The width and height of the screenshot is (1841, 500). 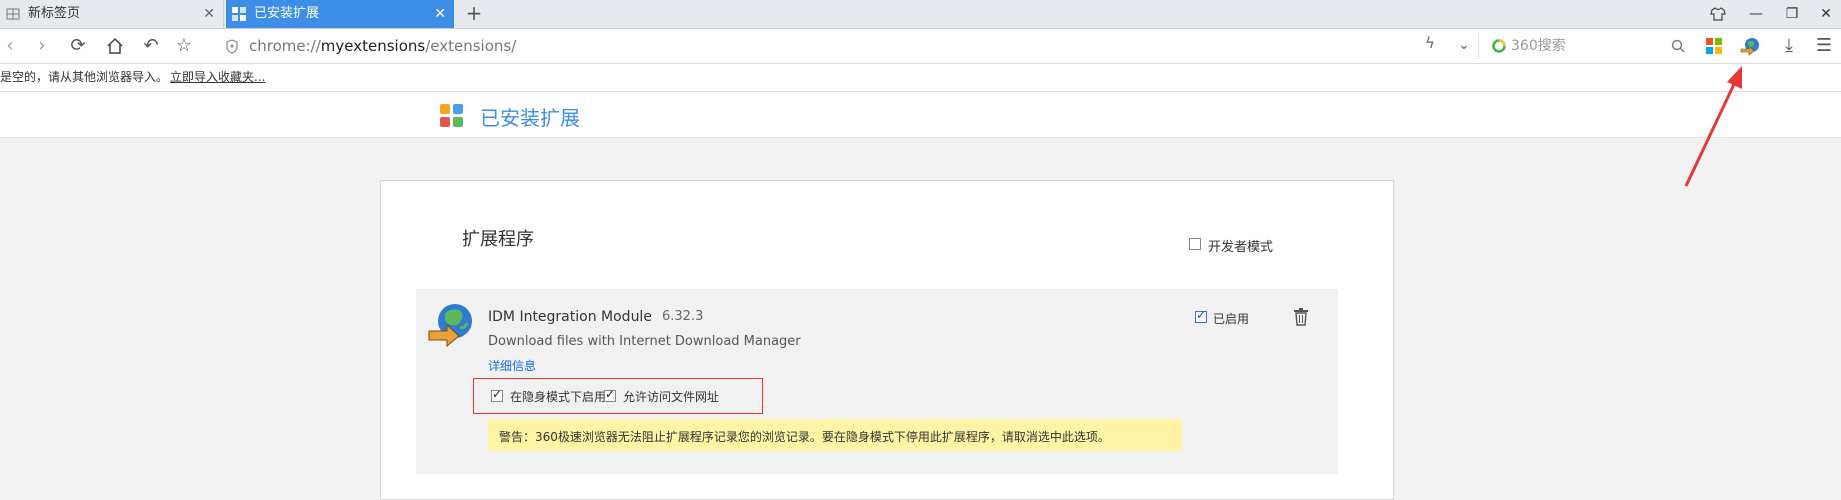 What do you see at coordinates (1301, 317) in the screenshot?
I see `trash-icon` at bounding box center [1301, 317].